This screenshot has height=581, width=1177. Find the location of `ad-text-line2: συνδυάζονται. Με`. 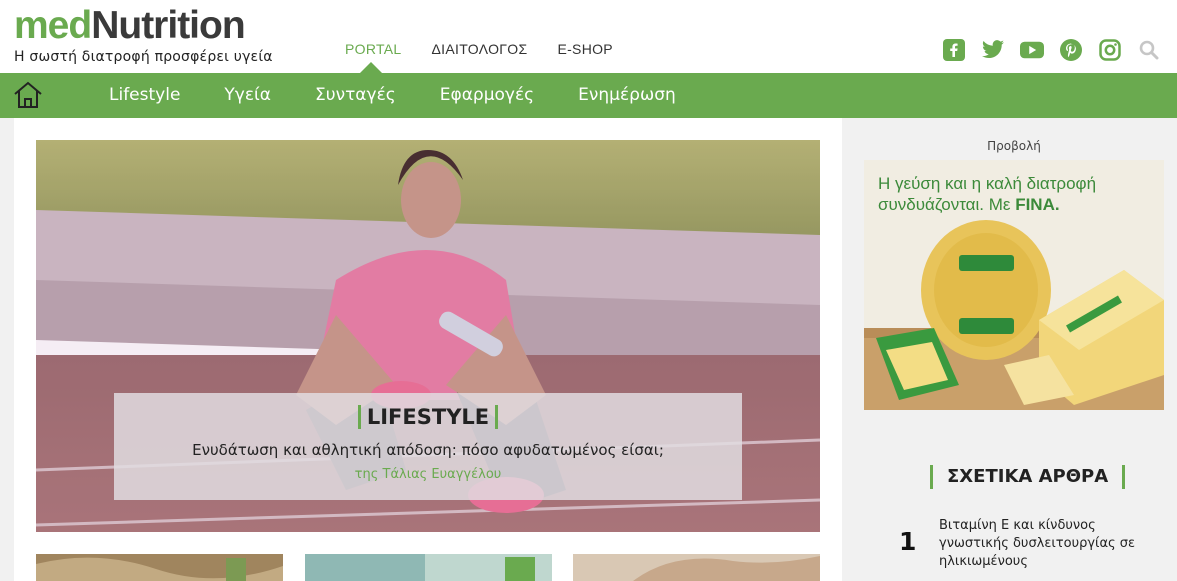

ad-text-line2: συνδυάζονται. Με is located at coordinates (947, 204).